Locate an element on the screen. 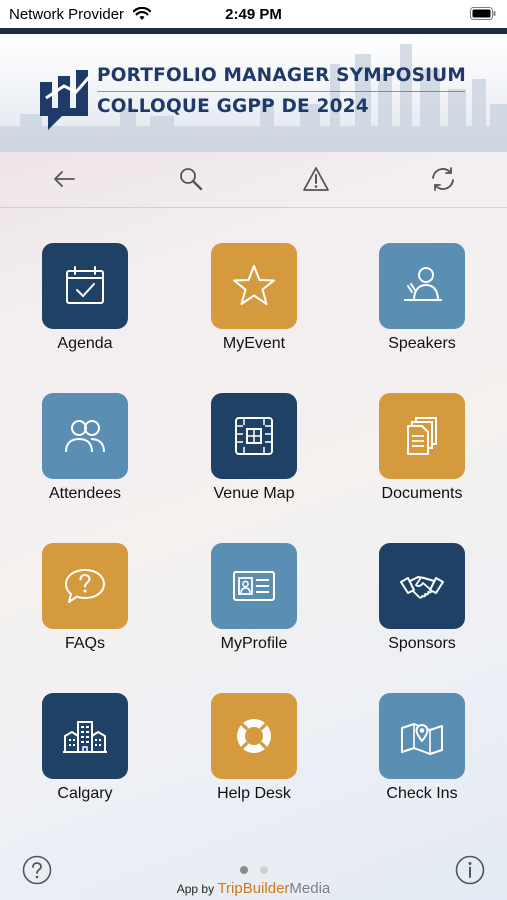 The width and height of the screenshot is (507, 900). tile-check-ins-label: Check Ins is located at coordinates (422, 793).